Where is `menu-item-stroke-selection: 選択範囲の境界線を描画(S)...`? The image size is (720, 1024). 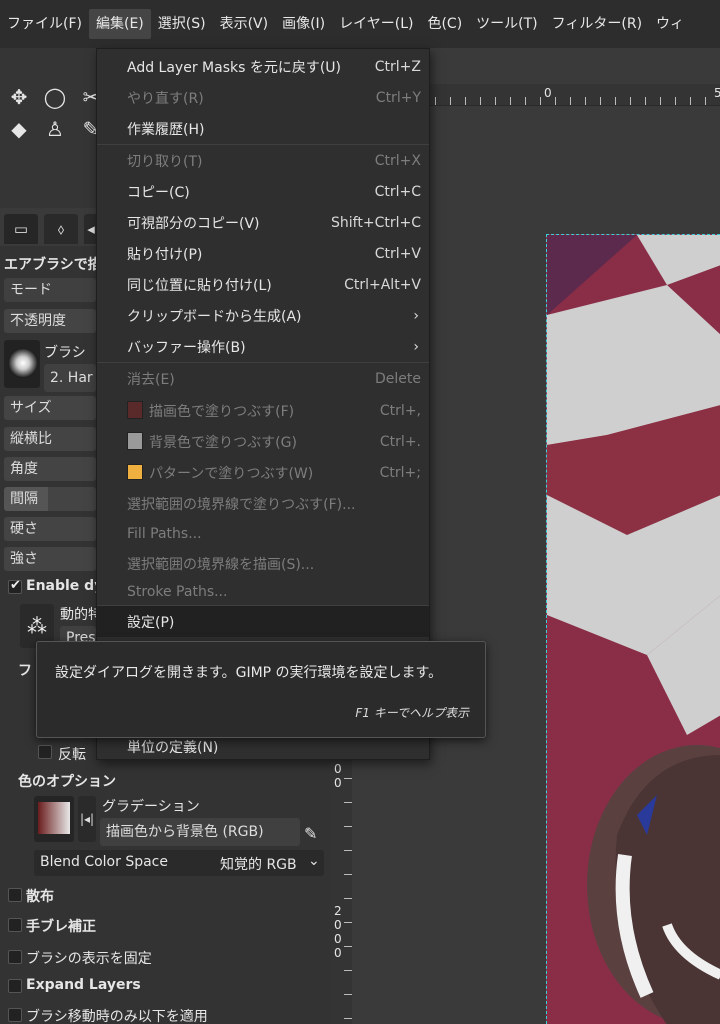 menu-item-stroke-selection: 選択範囲の境界線を描画(S)... is located at coordinates (263, 563).